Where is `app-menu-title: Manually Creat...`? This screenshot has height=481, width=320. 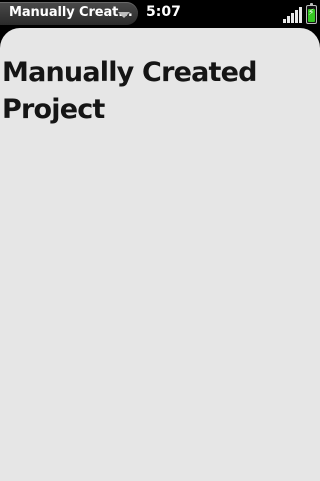 app-menu-title: Manually Creat... is located at coordinates (71, 12).